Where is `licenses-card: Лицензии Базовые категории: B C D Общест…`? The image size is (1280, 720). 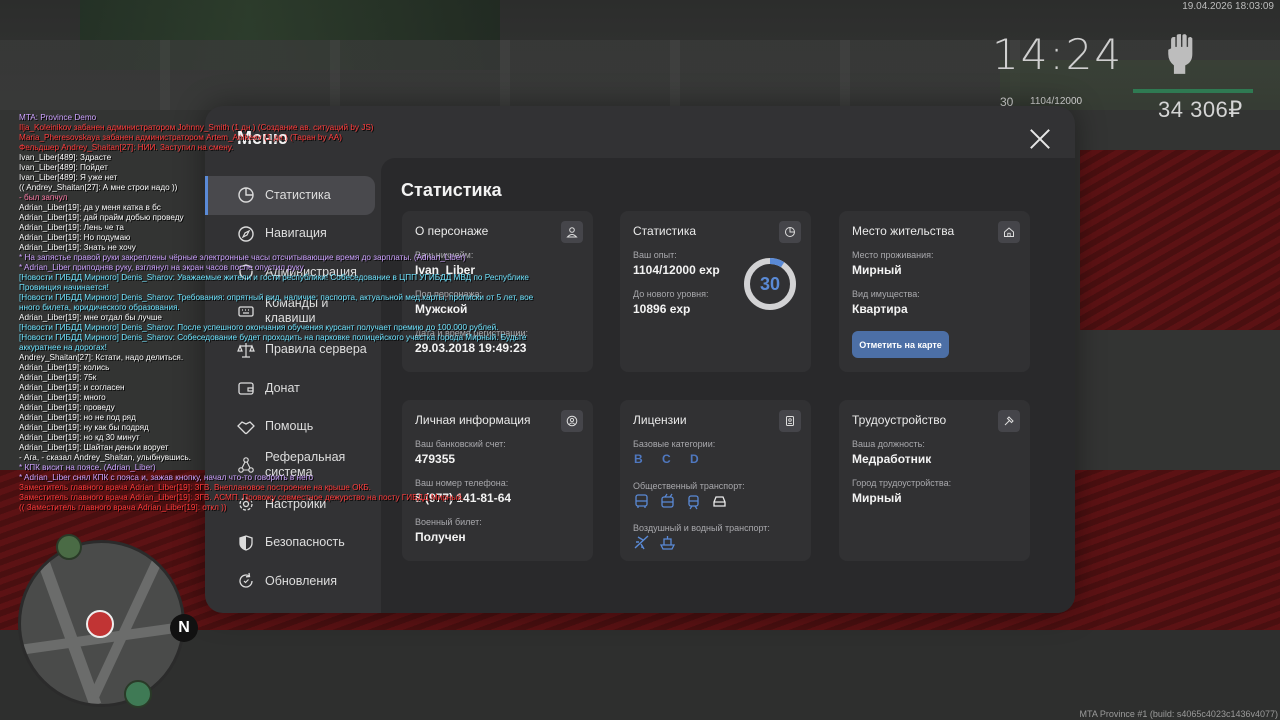
licenses-card: Лицензии Базовые категории: B C D Общест… is located at coordinates (715, 480).